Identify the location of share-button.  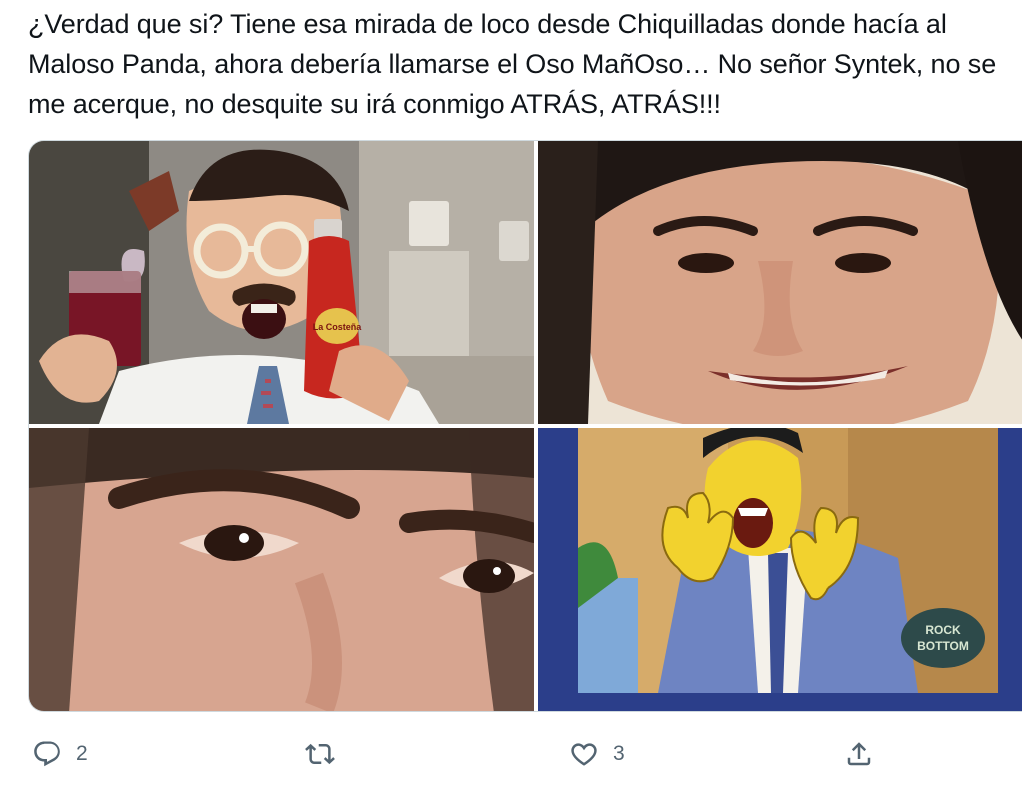
(865, 754).